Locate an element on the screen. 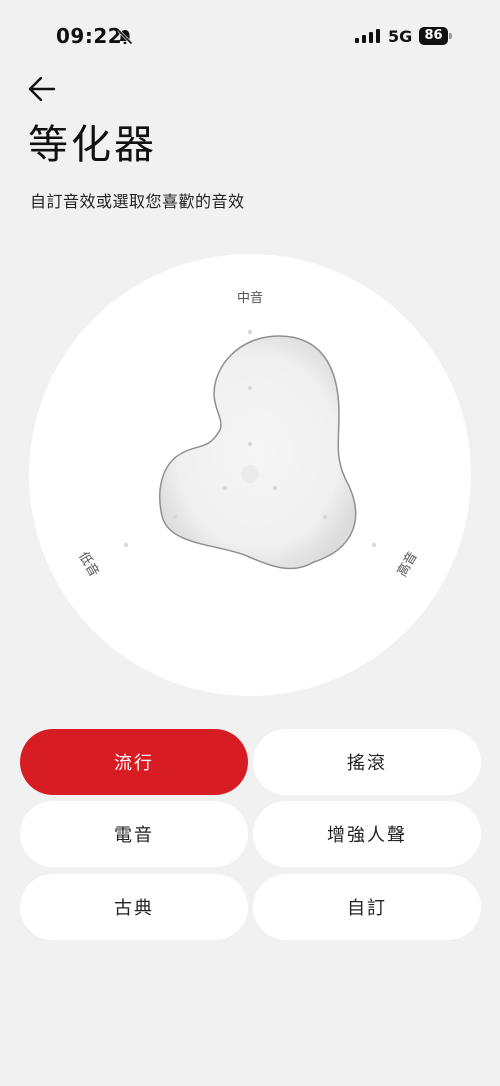  status-time: 09:22 is located at coordinates (89, 36).